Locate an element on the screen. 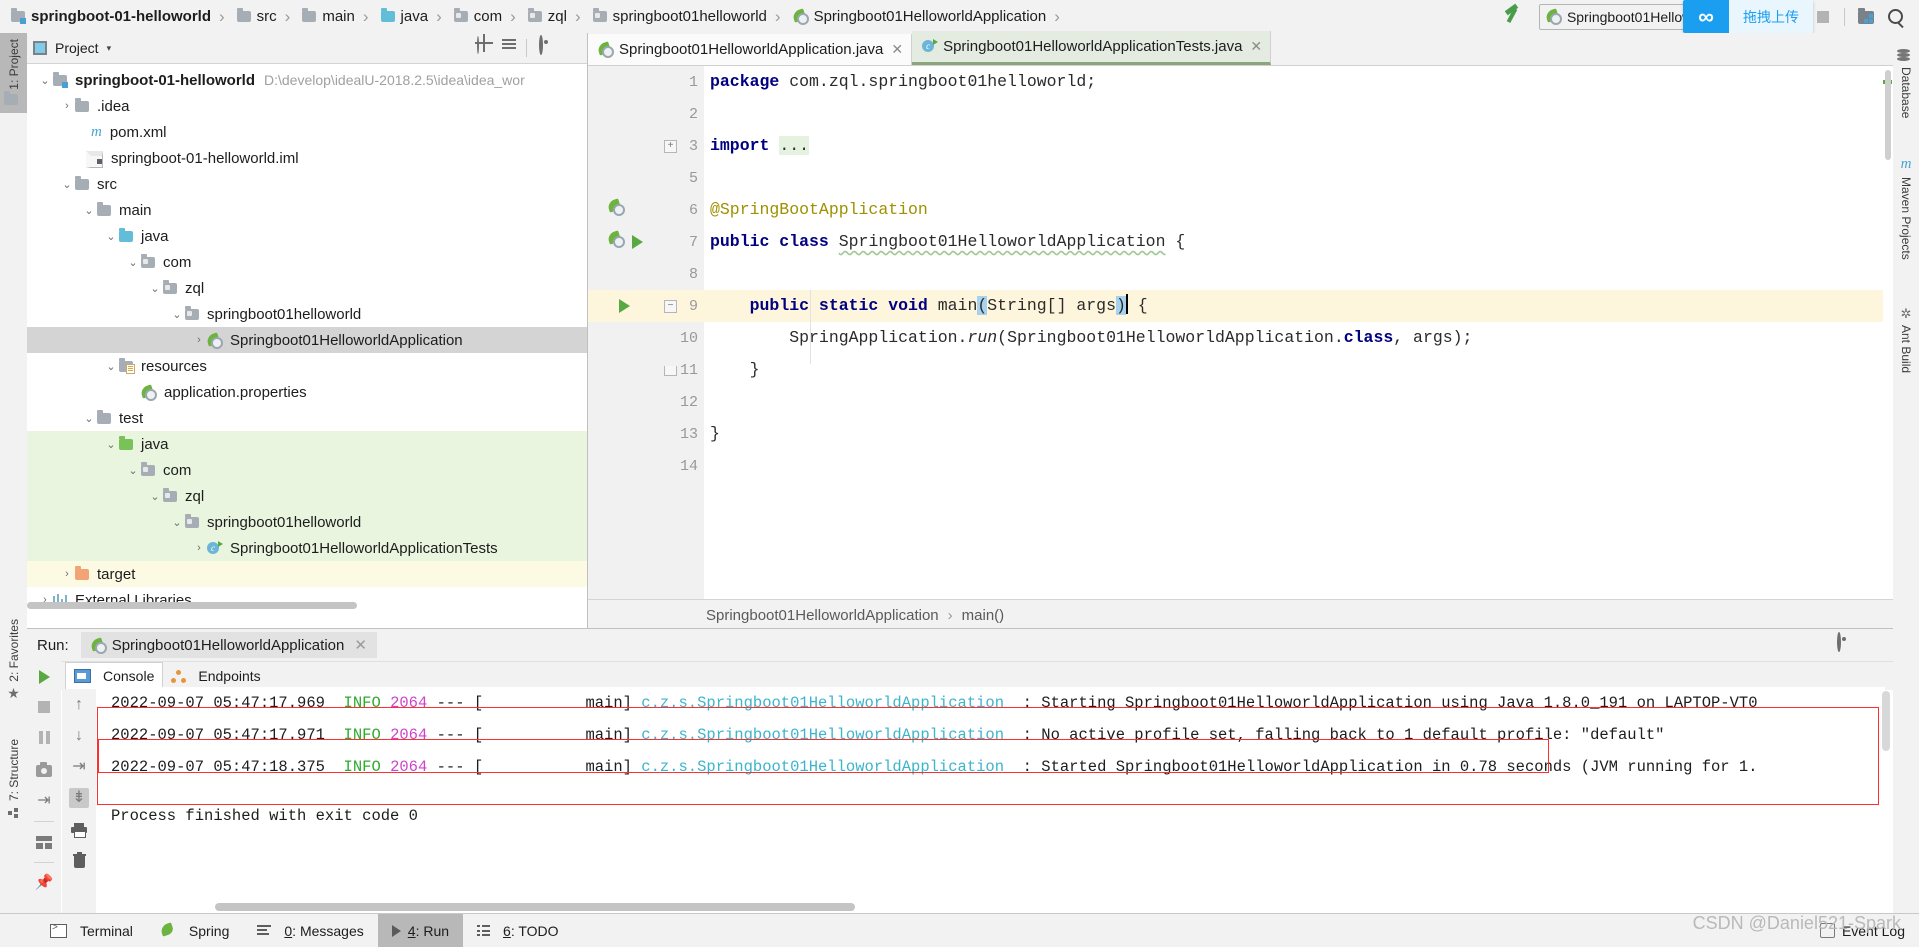  settings-button is located at coordinates (546, 47).